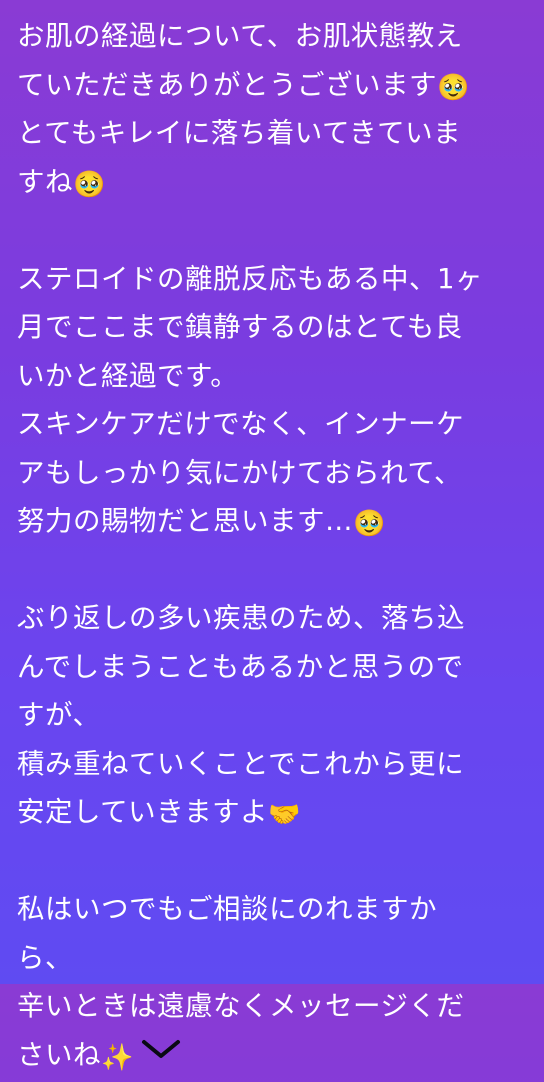 The width and height of the screenshot is (544, 1082). Describe the element at coordinates (239, 133) in the screenshot. I see `message-line: とてもキレイに落ち着いてきていま` at that location.